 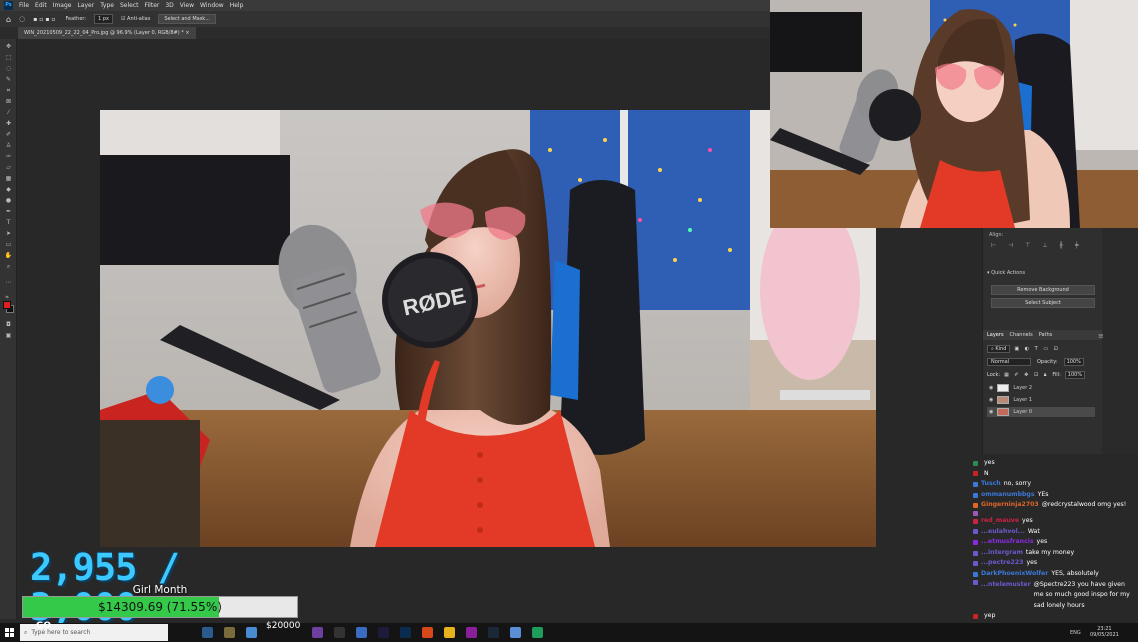 I want to click on chat-username: Tusch, so click(x=991, y=484).